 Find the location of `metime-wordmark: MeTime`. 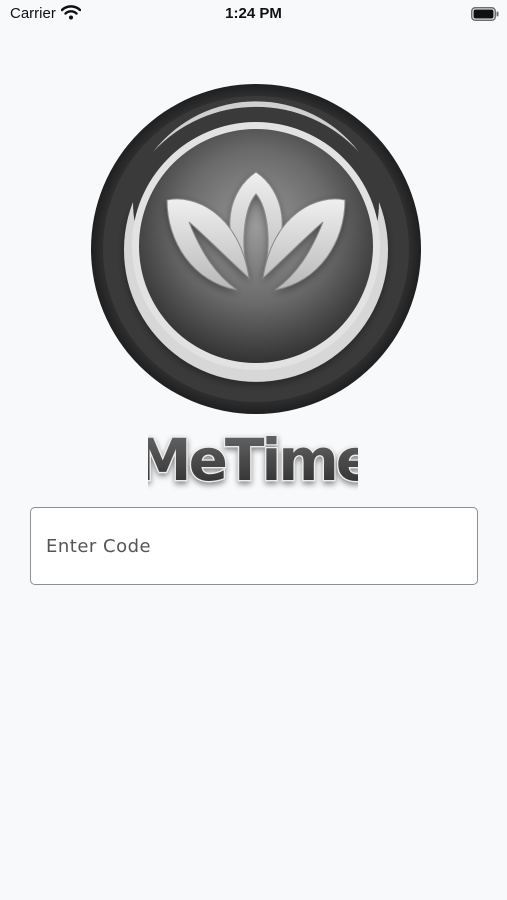

metime-wordmark: MeTime is located at coordinates (255, 458).